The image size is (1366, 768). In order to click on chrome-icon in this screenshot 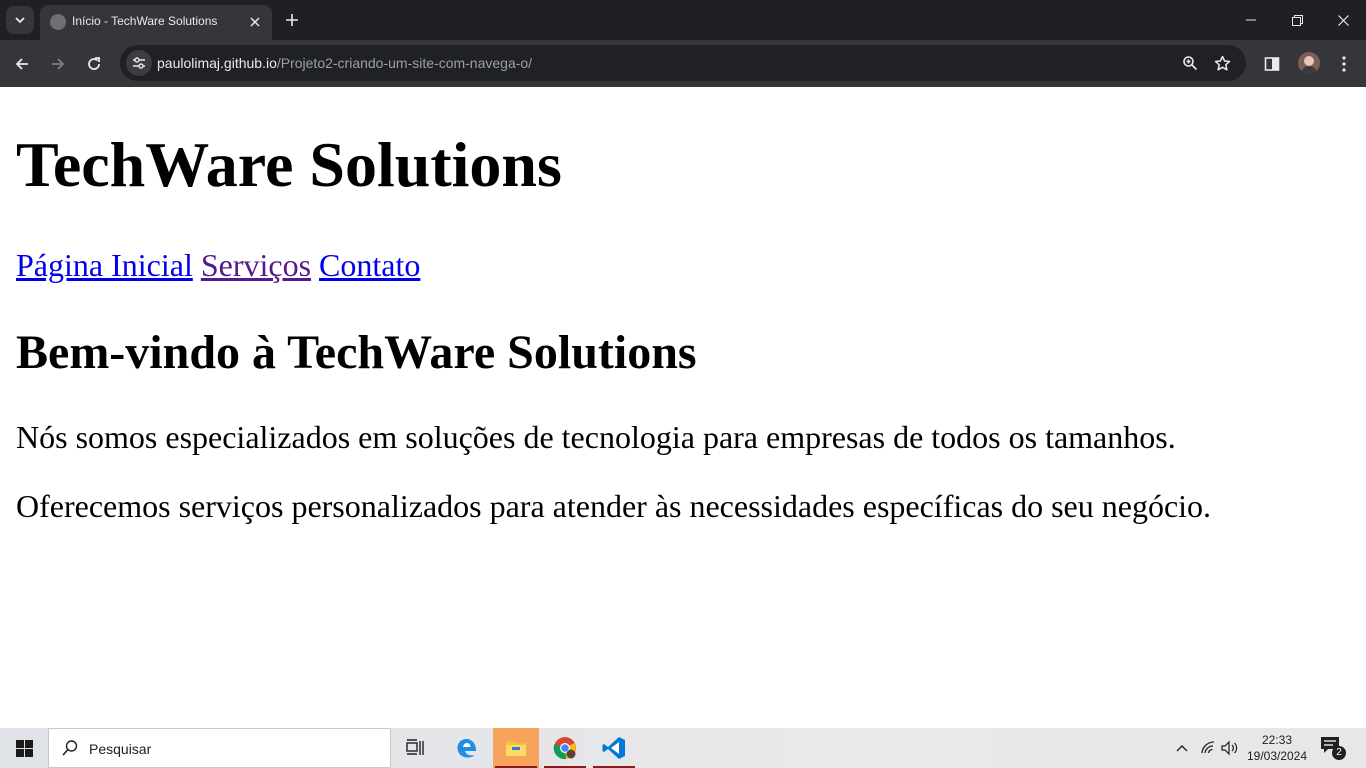, I will do `click(564, 748)`.